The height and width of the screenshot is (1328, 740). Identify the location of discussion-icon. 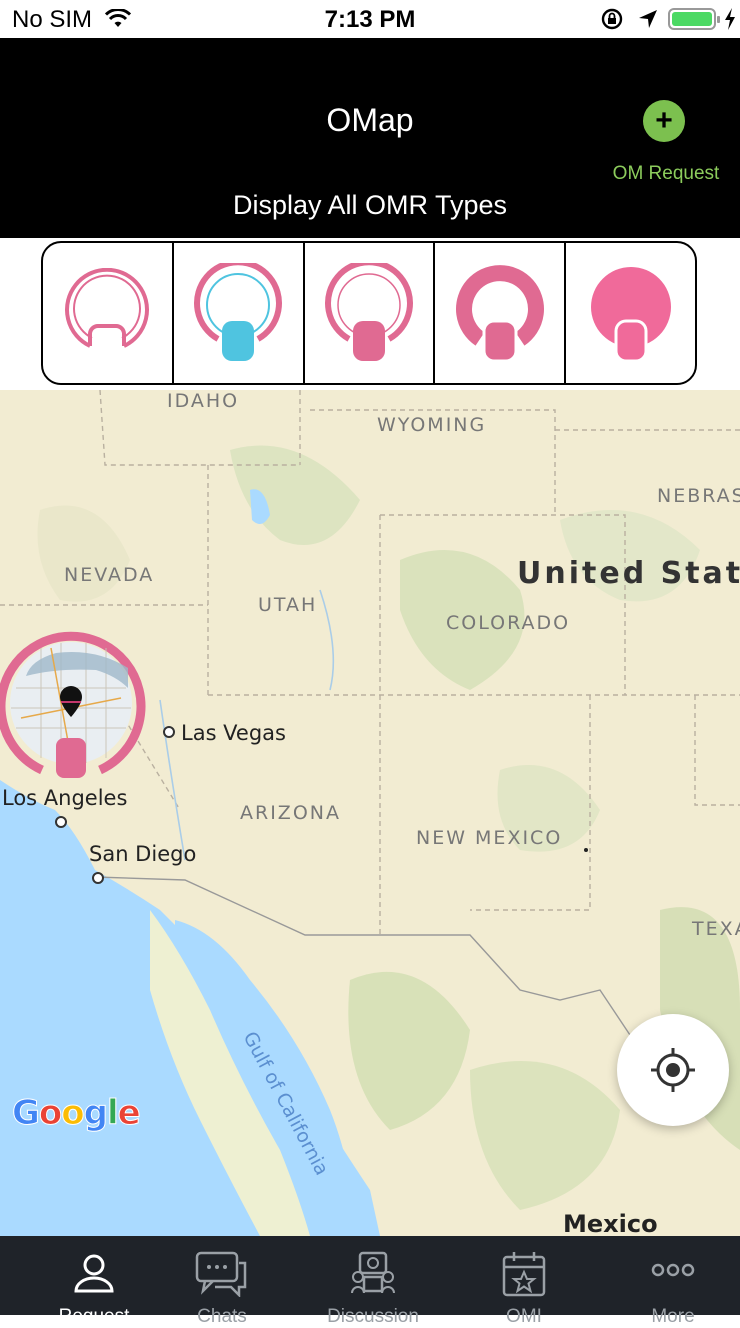
(373, 1276).